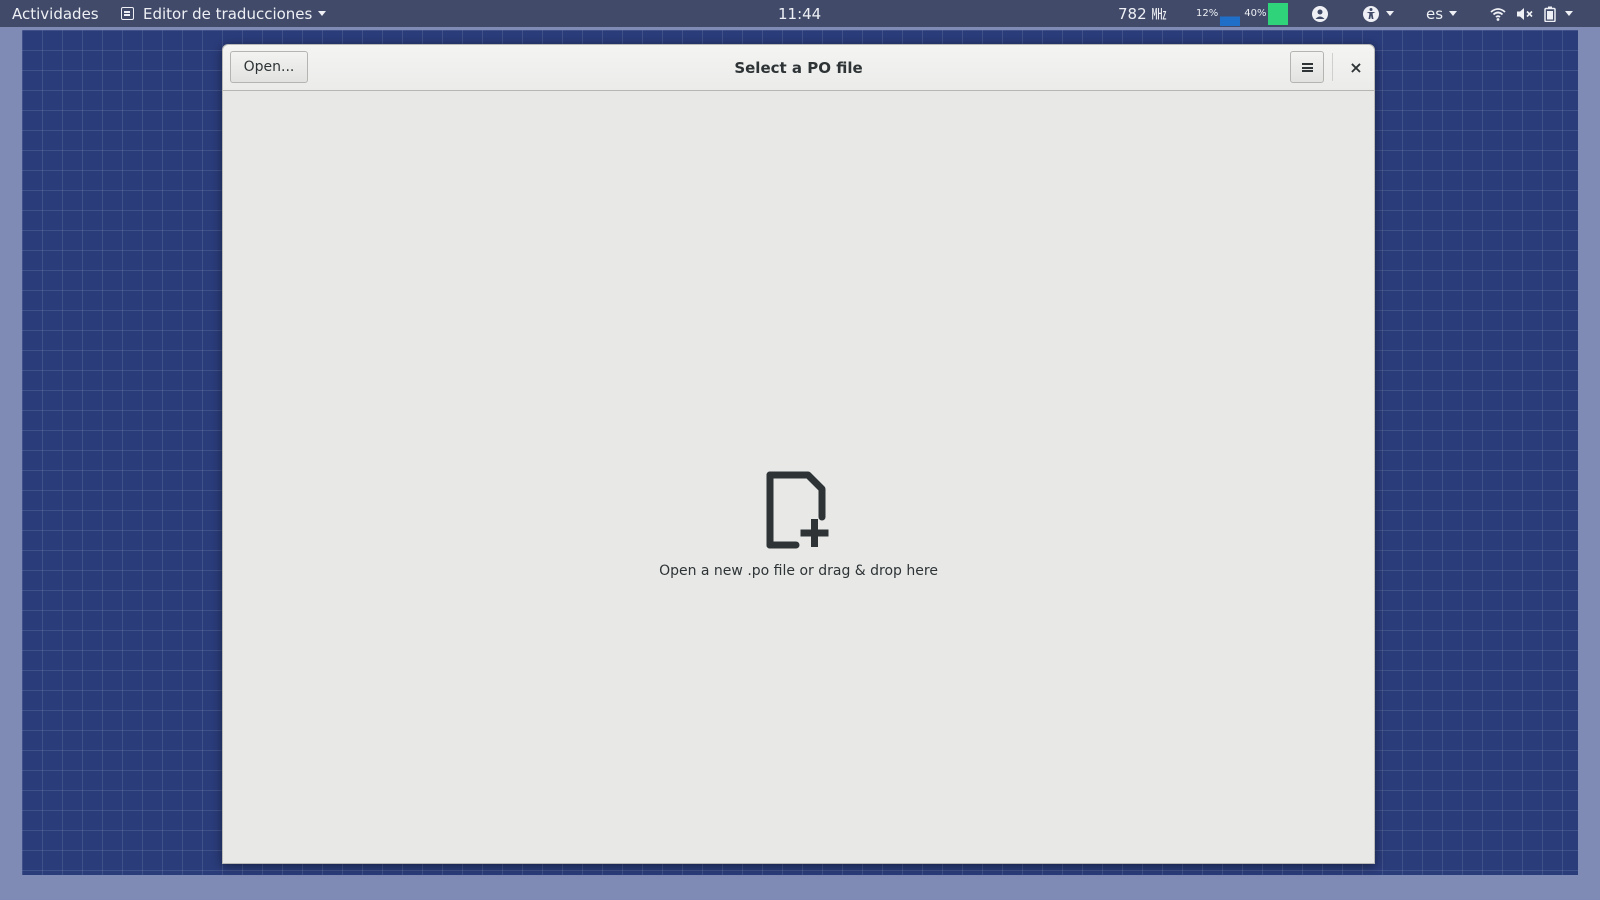  I want to click on clock-label: 11:44, so click(800, 13).